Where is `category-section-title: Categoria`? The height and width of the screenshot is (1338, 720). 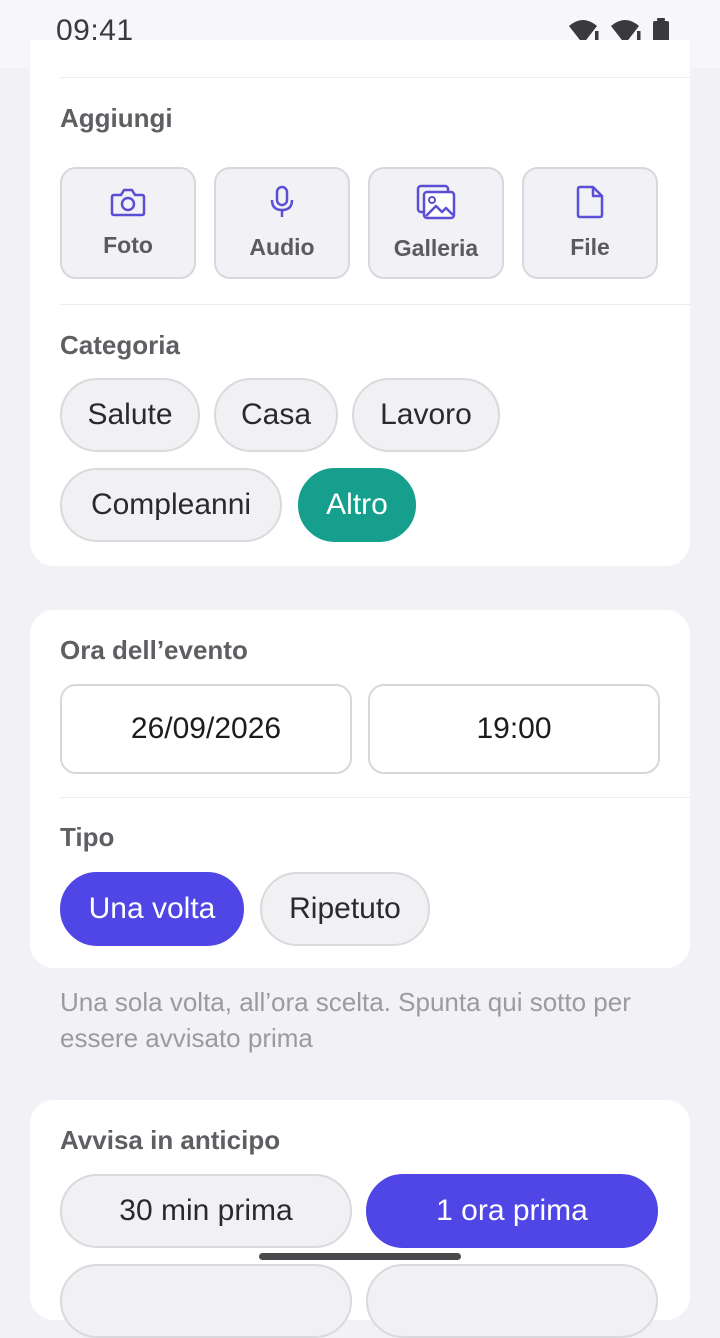 category-section-title: Categoria is located at coordinates (120, 345).